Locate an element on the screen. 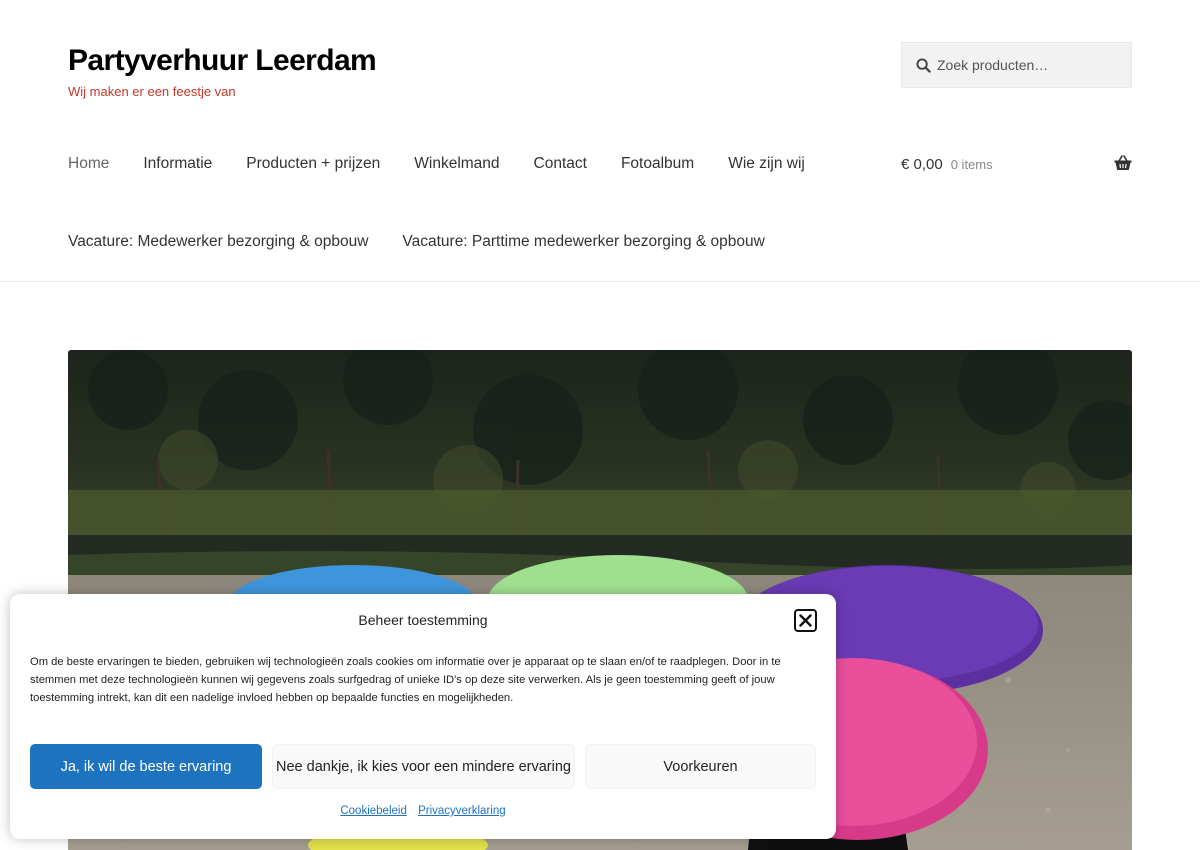 This screenshot has width=1200, height=850. basket-icon is located at coordinates (1123, 163).